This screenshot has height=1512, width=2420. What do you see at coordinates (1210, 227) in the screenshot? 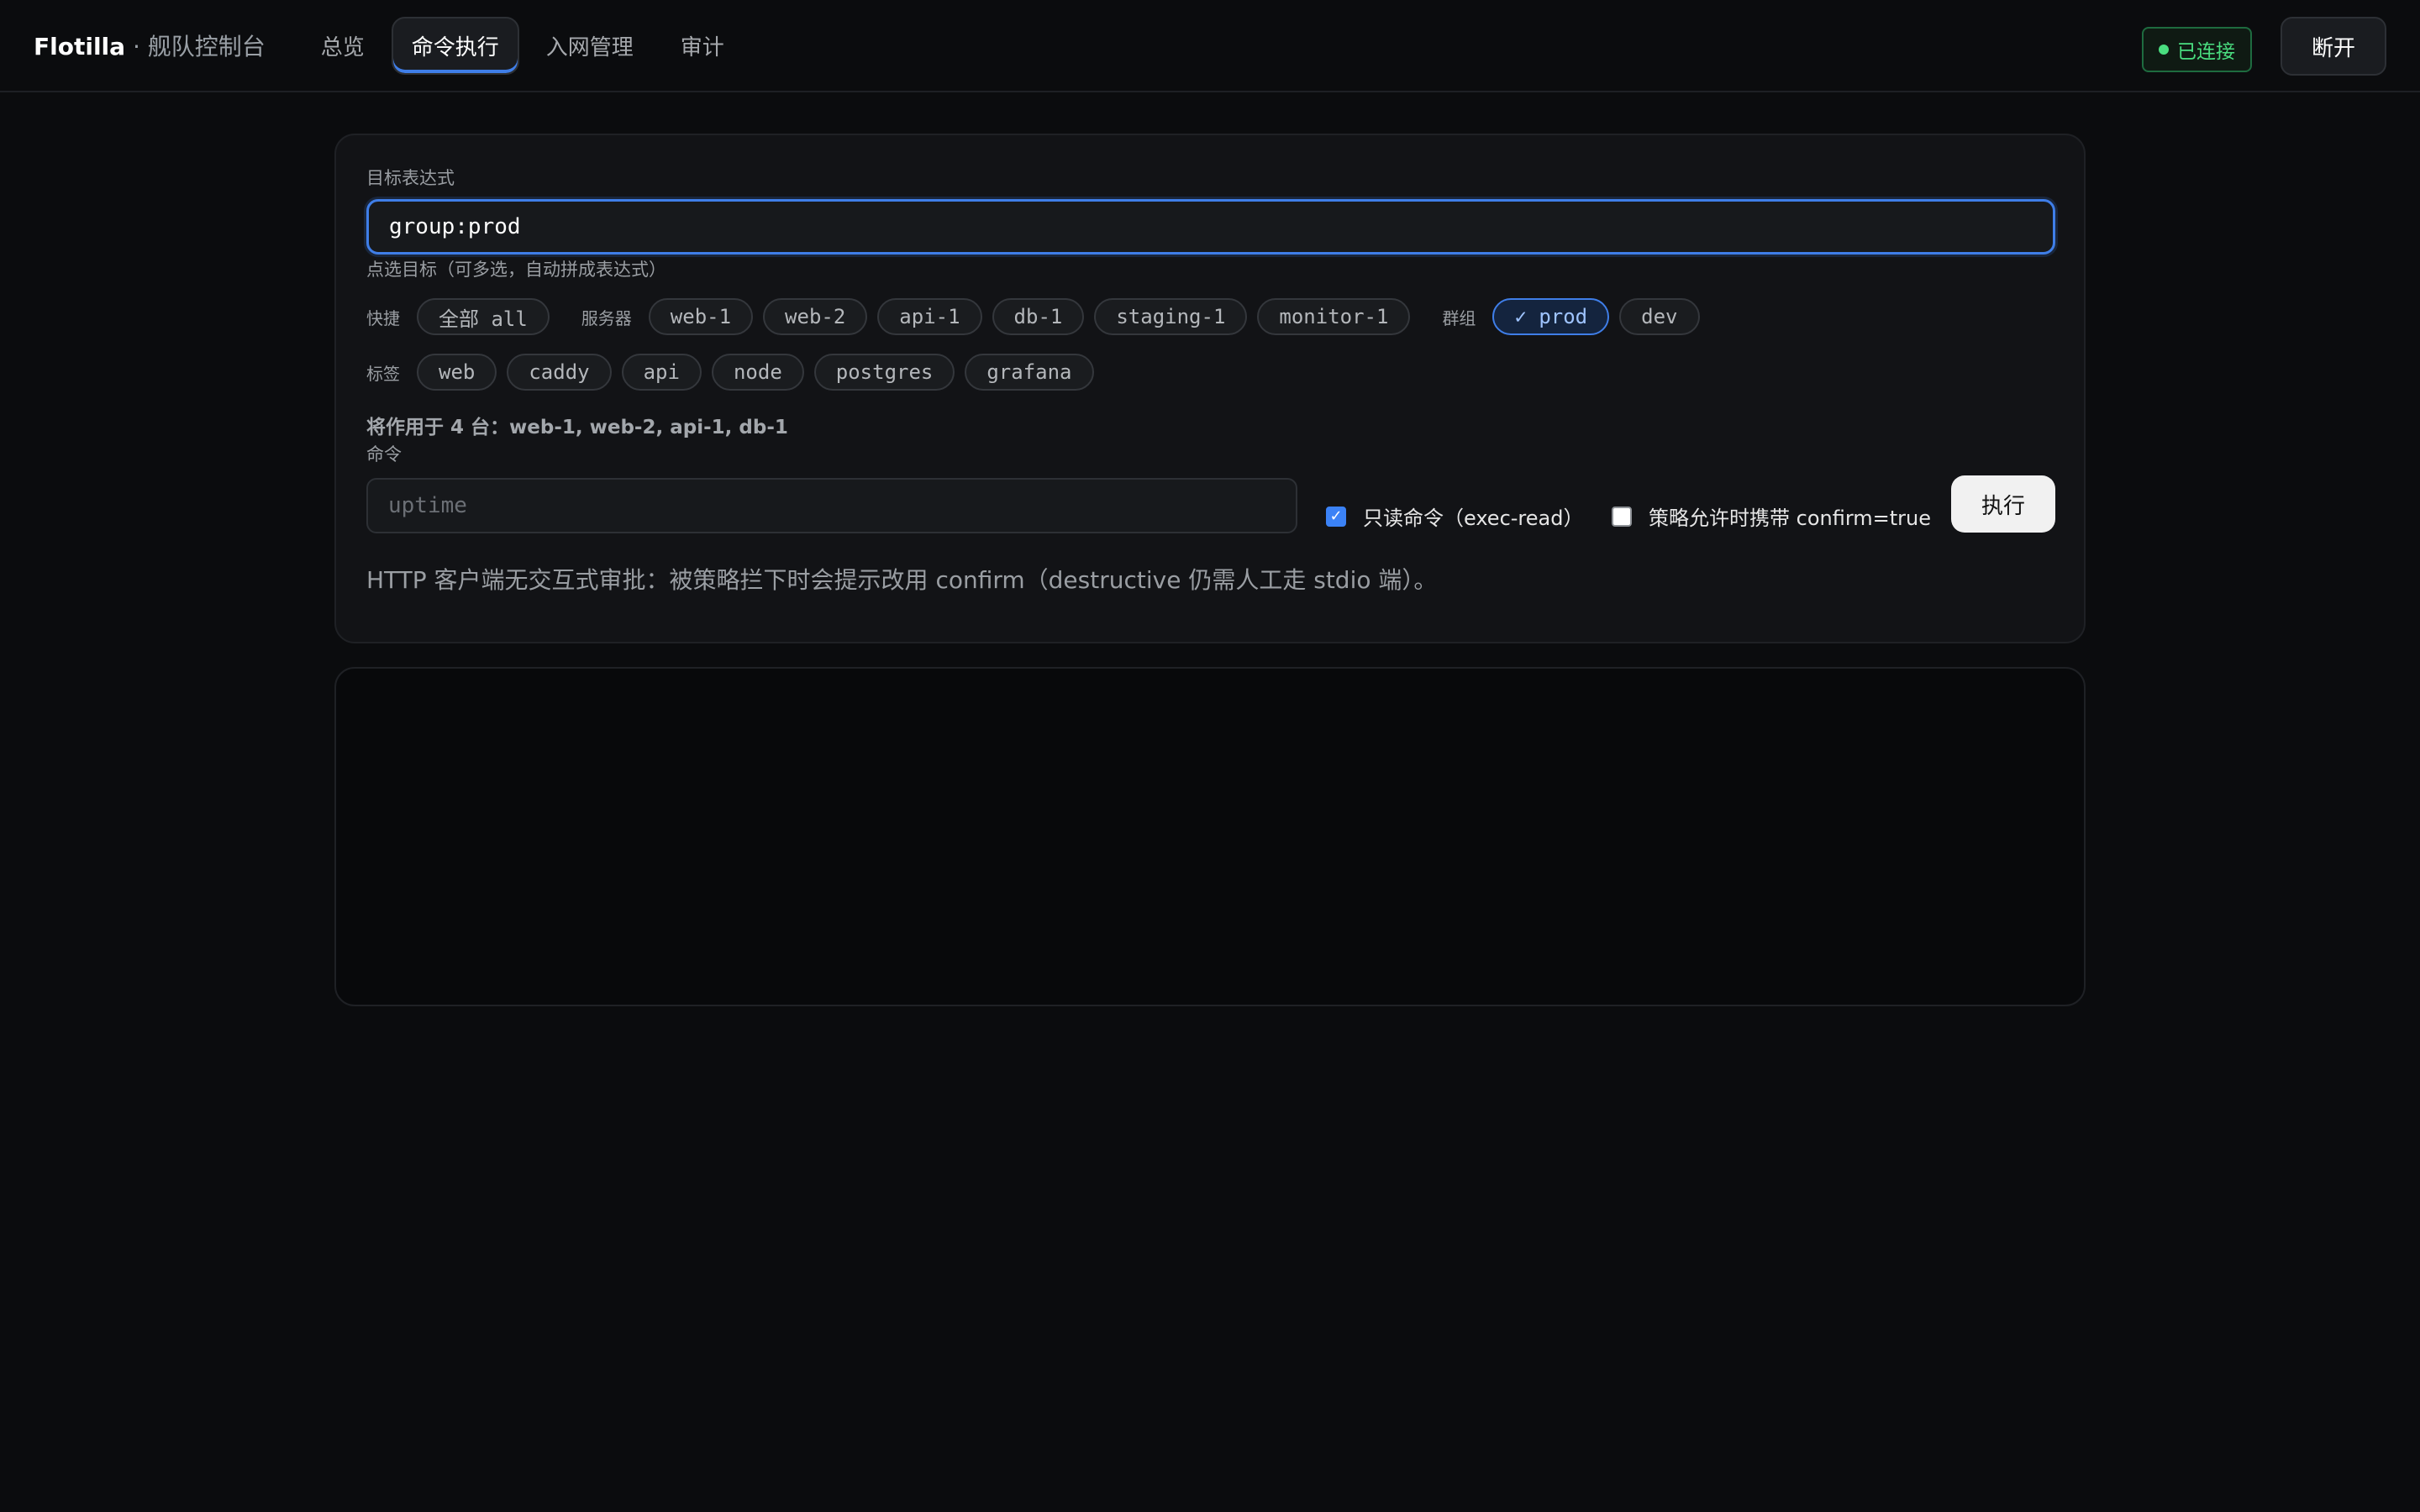
I see `target-expression-input: group:prod` at bounding box center [1210, 227].